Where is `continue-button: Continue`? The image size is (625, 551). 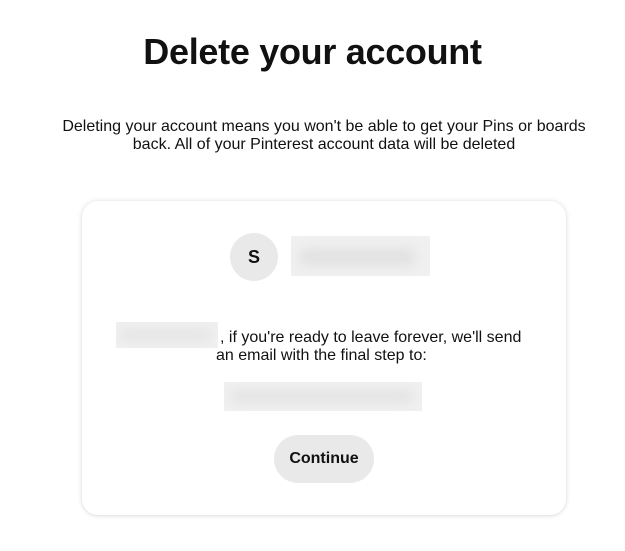 continue-button: Continue is located at coordinates (324, 459).